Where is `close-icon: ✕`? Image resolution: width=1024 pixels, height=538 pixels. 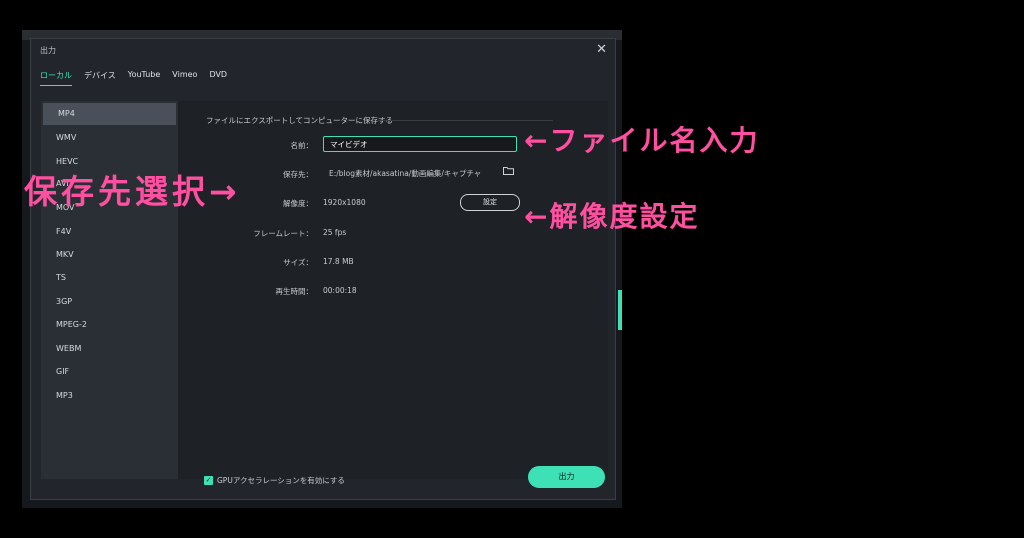 close-icon: ✕ is located at coordinates (601, 49).